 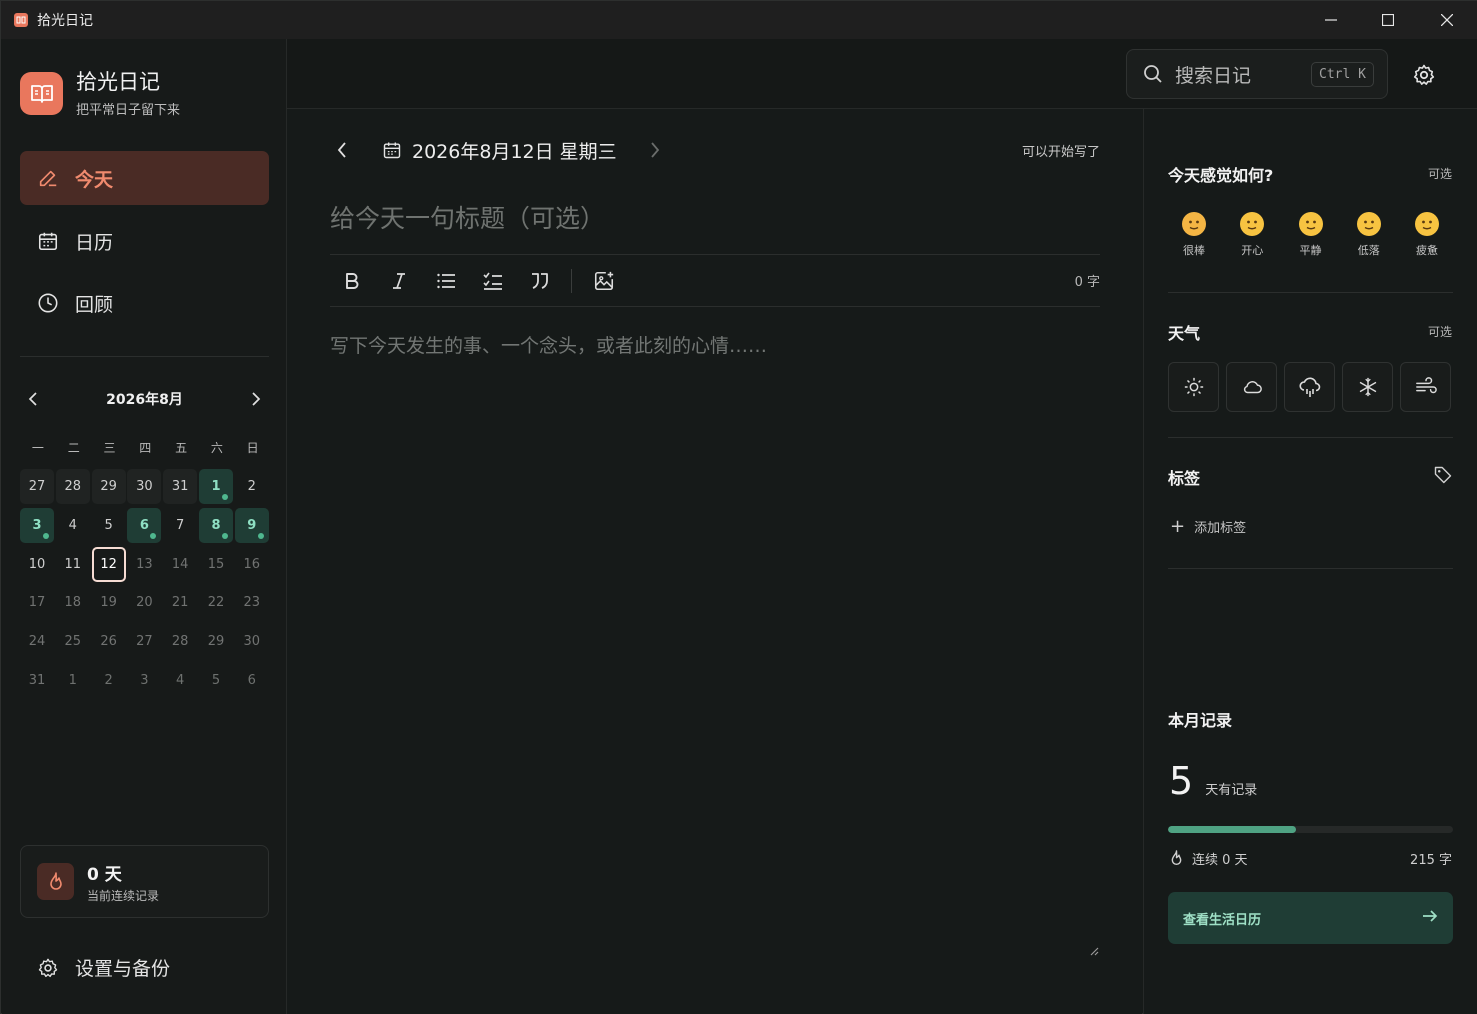 I want to click on calendar-day: 18, so click(x=73, y=602).